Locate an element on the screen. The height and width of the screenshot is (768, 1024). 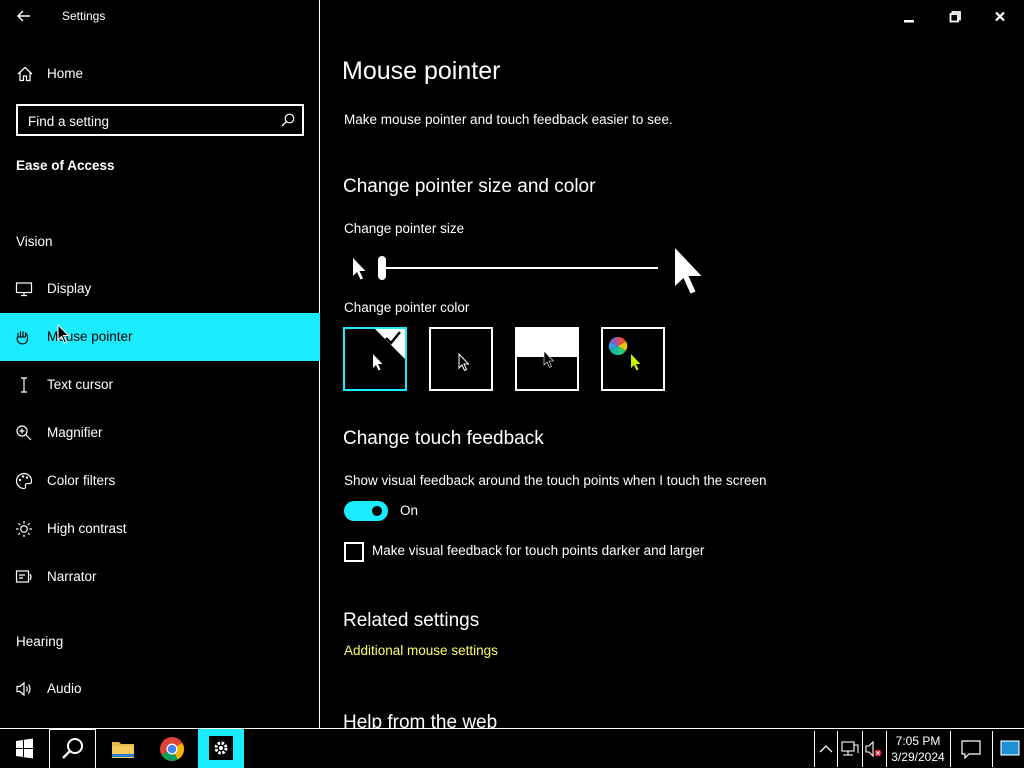
pointer-color-inverted-option is located at coordinates (547, 359).